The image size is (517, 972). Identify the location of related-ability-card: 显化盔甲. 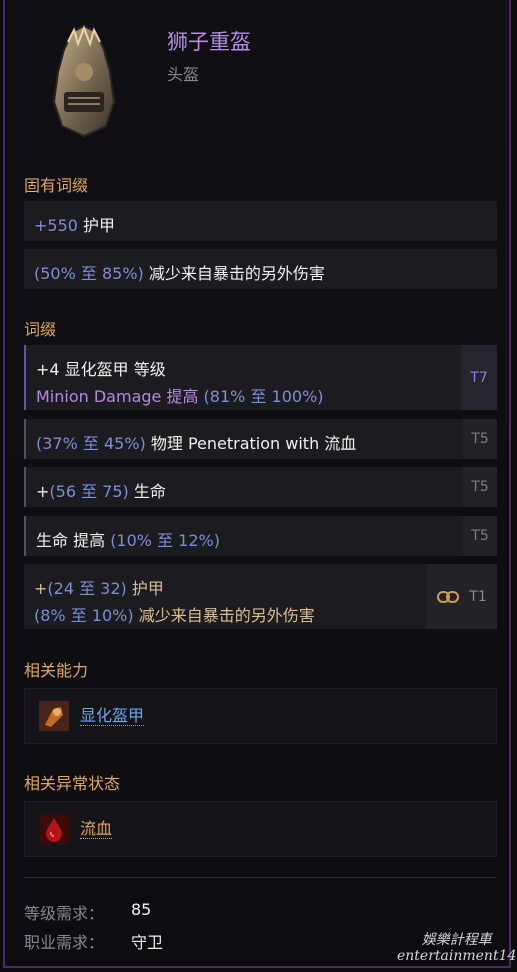
(260, 716).